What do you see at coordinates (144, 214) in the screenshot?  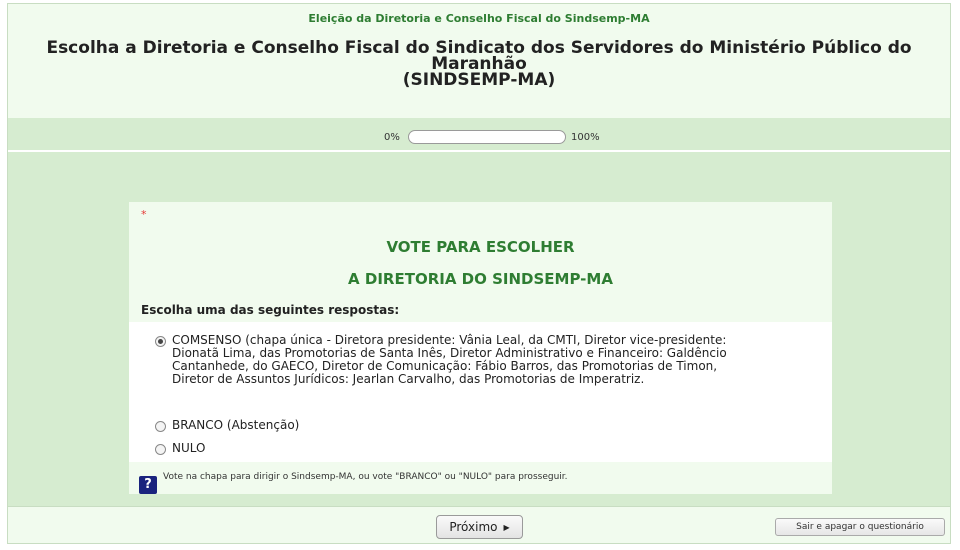 I see `required-marker: *` at bounding box center [144, 214].